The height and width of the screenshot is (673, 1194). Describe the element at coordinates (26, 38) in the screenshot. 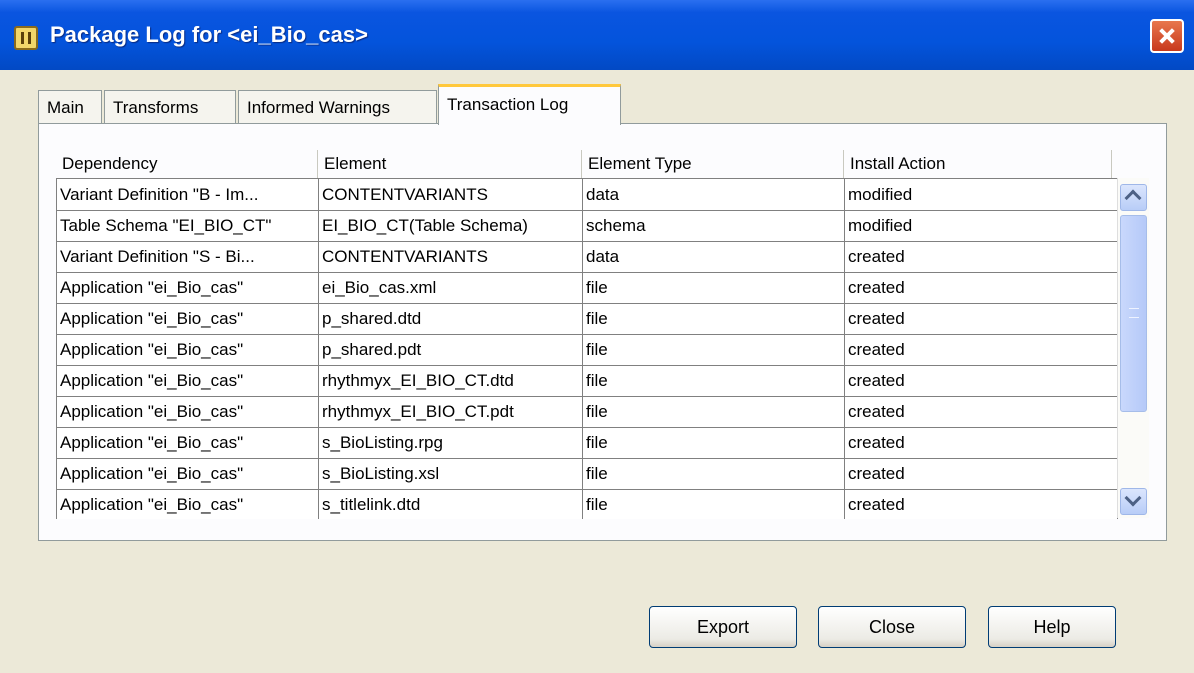

I see `package-icon` at that location.